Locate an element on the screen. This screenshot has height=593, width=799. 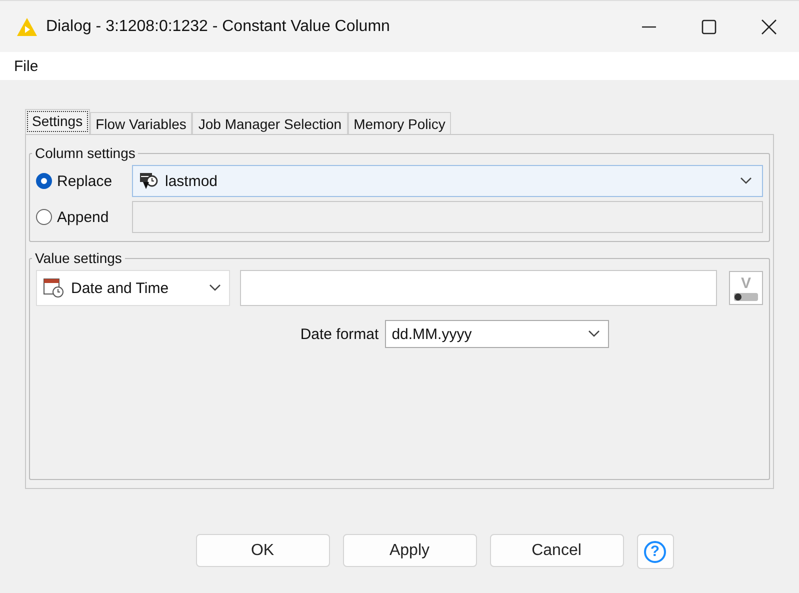
column-name-field is located at coordinates (447, 217).